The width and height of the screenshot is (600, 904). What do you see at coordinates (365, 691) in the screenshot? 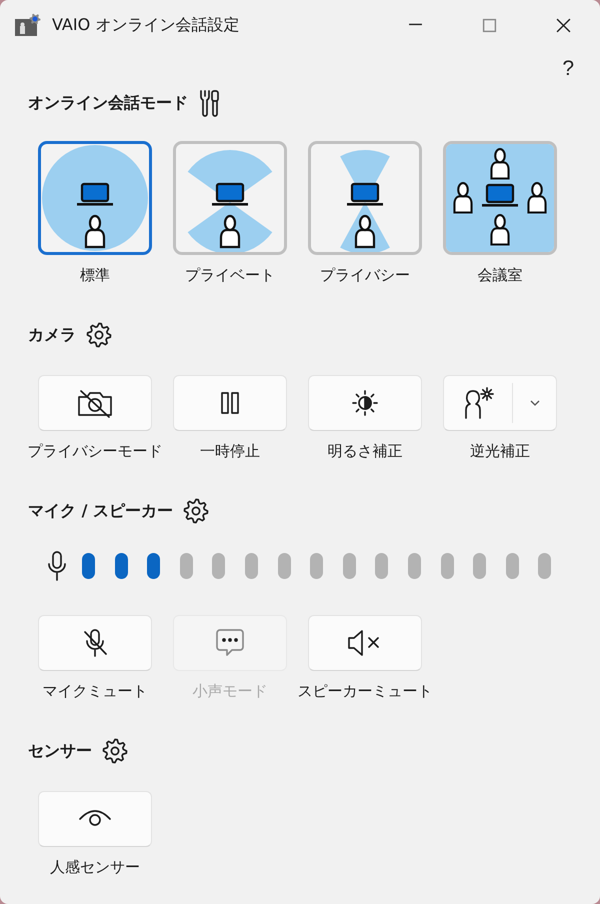
I see `button-label: スピーカーミュート` at bounding box center [365, 691].